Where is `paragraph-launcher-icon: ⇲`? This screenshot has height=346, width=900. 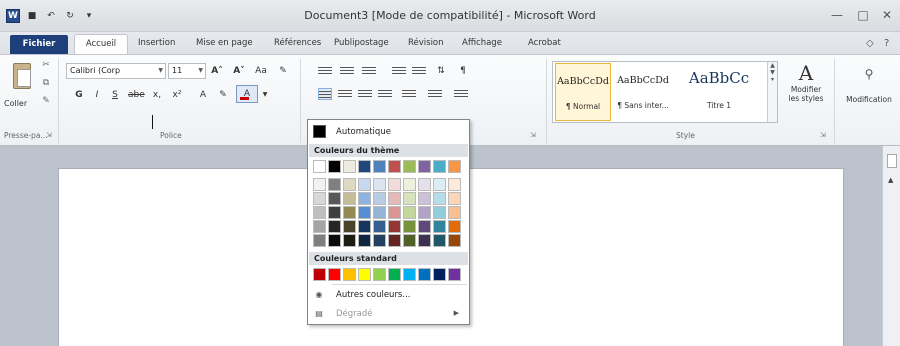 paragraph-launcher-icon: ⇲ is located at coordinates (533, 135).